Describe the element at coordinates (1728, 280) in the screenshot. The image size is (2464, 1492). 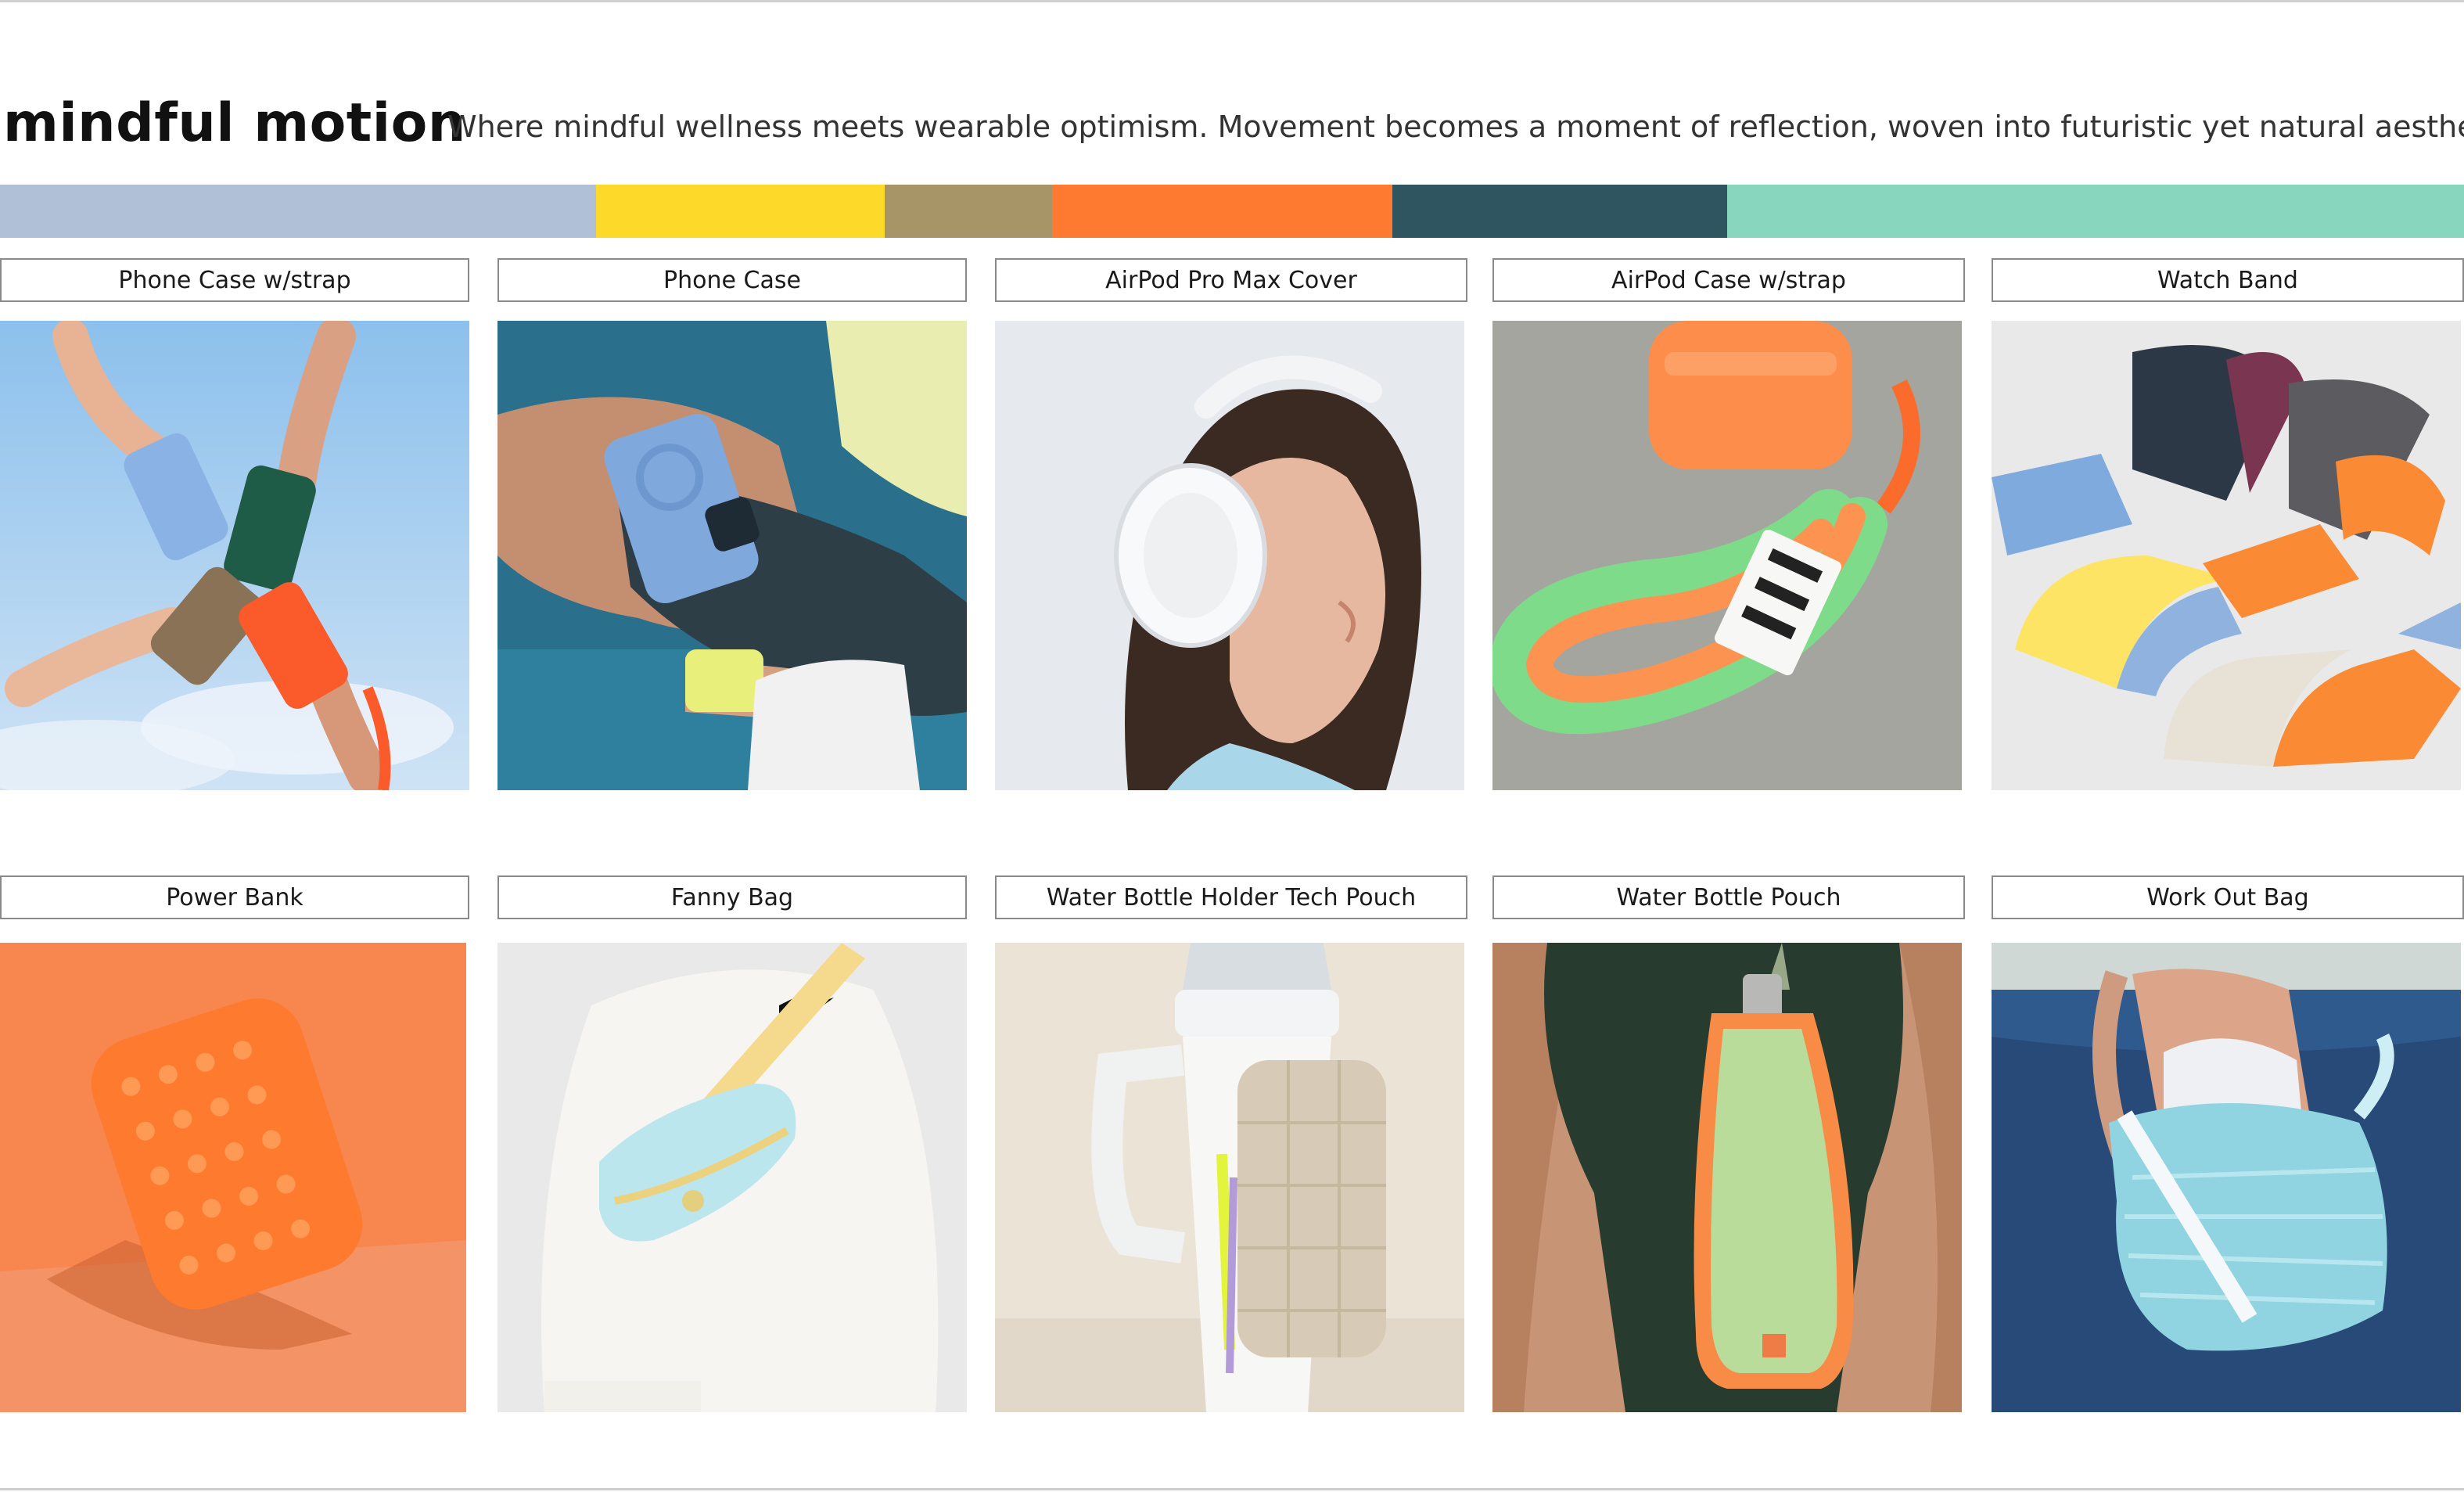
I see `label-airpod-case-strap: AirPod Case w/strap` at that location.